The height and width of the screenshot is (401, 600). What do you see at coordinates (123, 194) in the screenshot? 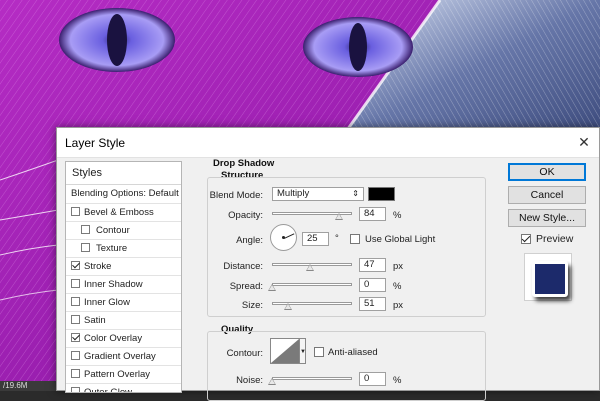
I see `blending-options-item: Blending Options: Default` at bounding box center [123, 194].